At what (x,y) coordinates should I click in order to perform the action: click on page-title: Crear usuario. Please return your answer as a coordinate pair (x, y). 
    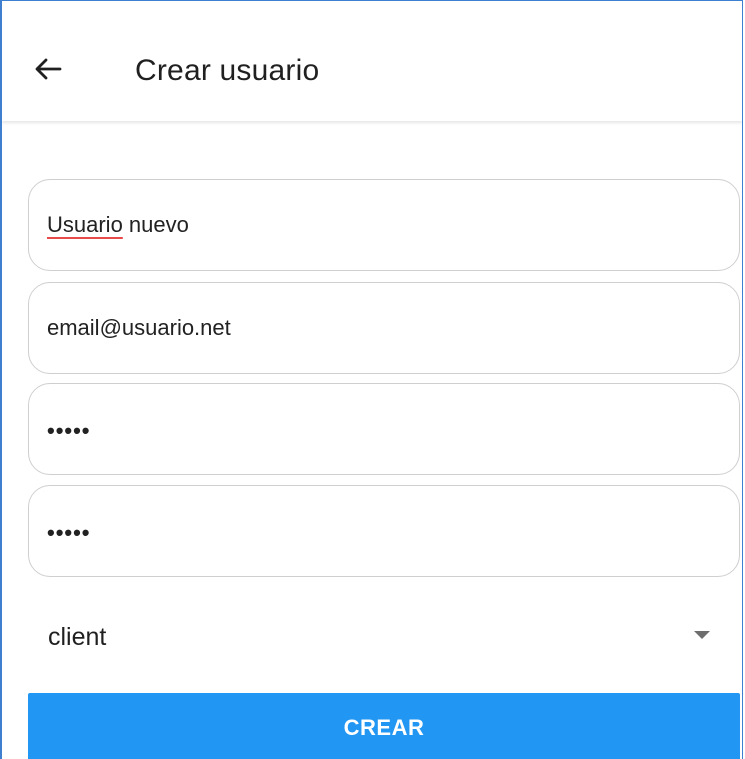
    Looking at the image, I should click on (227, 70).